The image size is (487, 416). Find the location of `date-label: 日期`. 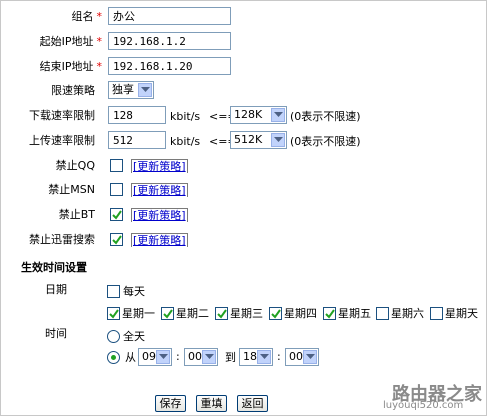

date-label: 日期 is located at coordinates (56, 289).